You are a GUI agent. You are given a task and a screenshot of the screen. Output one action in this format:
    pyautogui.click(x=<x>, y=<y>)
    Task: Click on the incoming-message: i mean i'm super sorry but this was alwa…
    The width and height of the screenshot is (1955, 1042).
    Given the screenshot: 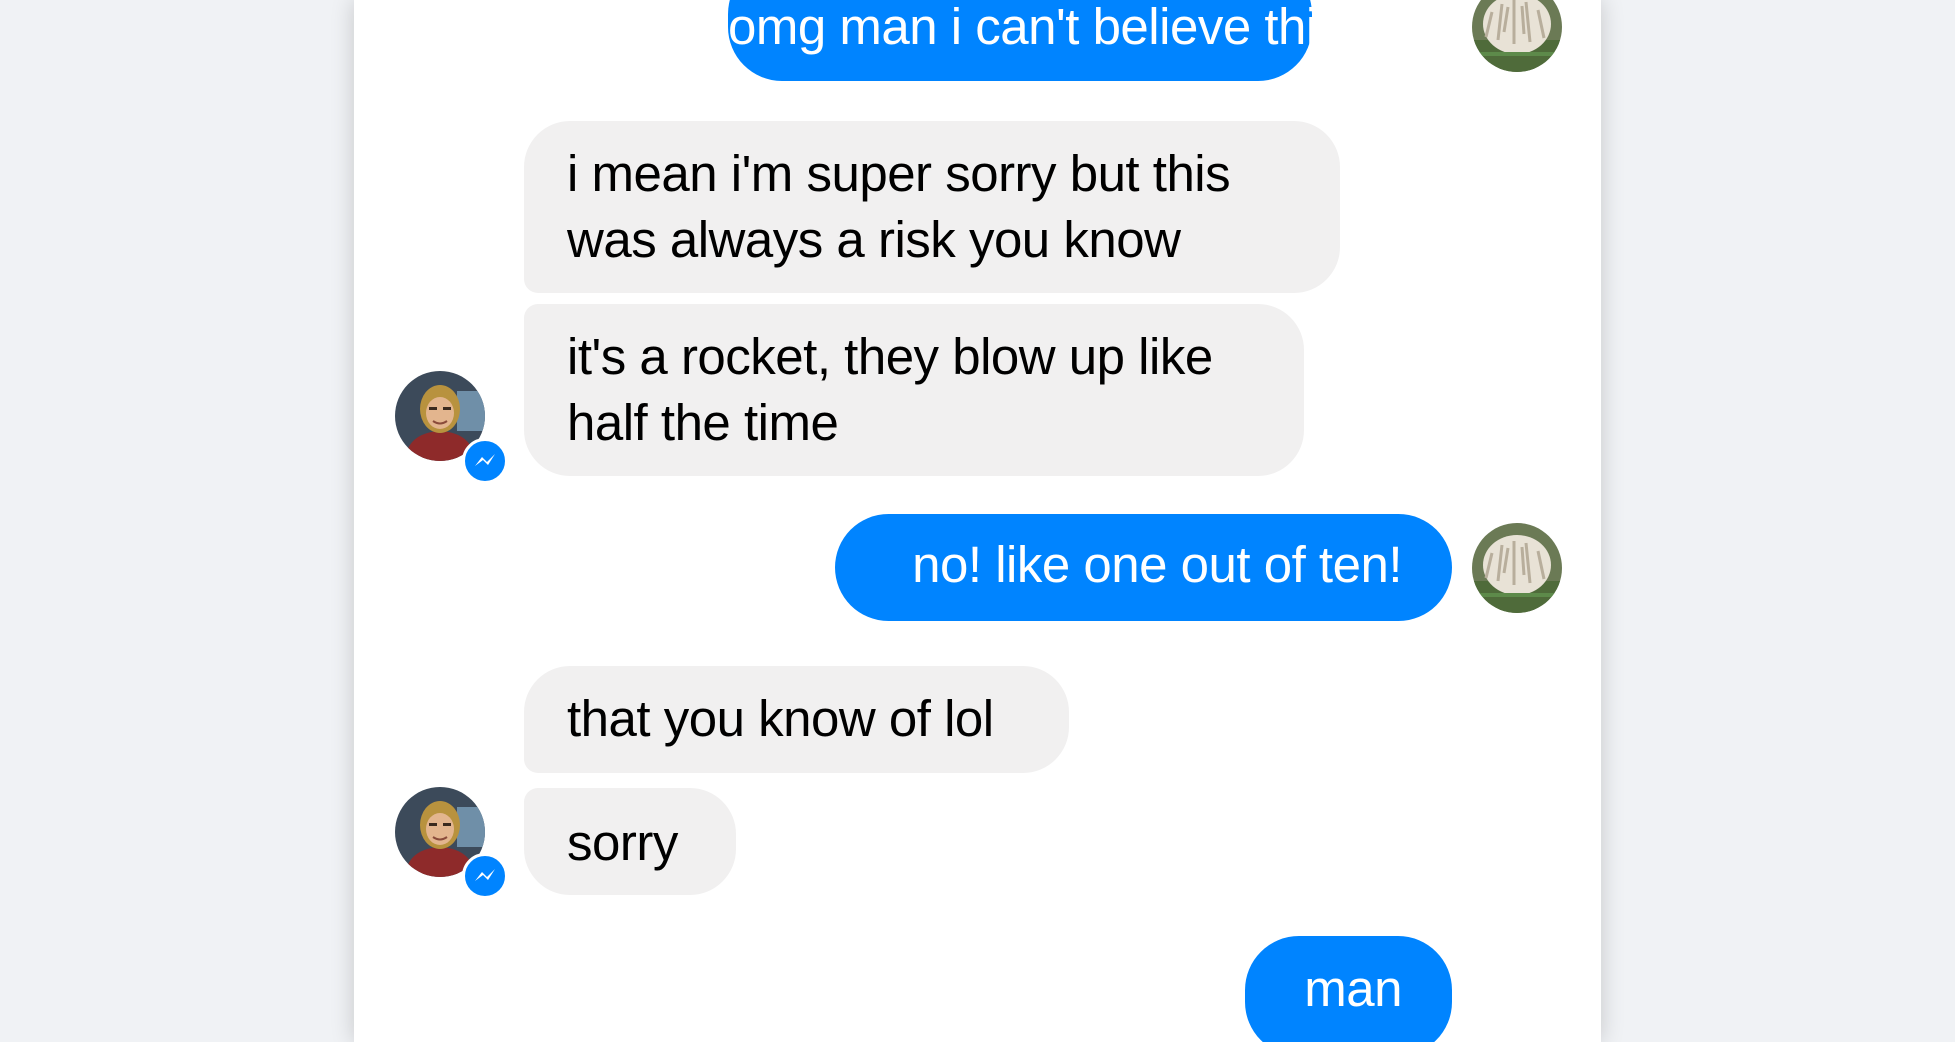 What is the action you would take?
    pyautogui.click(x=932, y=207)
    